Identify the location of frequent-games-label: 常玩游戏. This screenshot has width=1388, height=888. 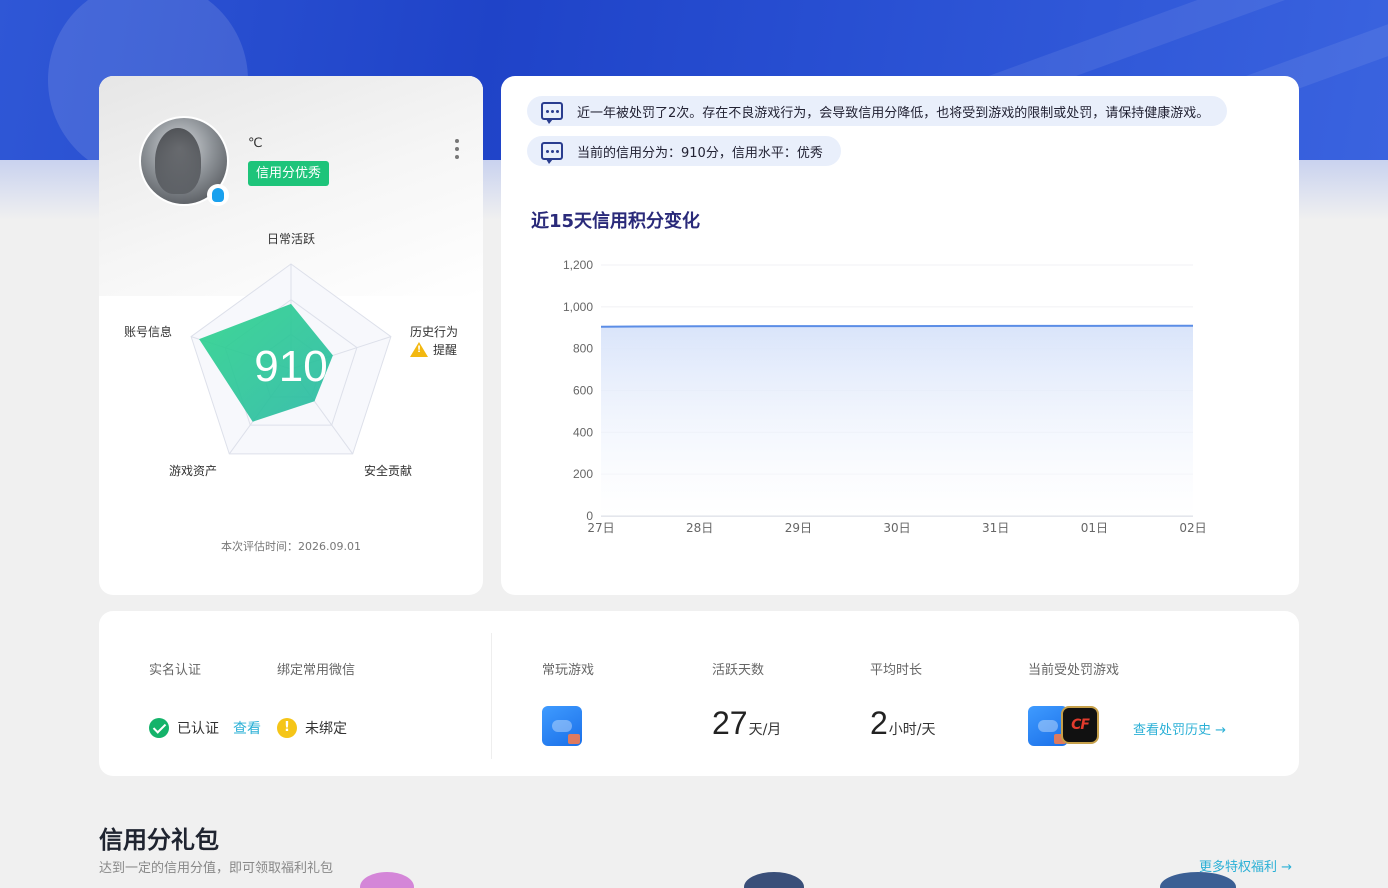
(568, 670).